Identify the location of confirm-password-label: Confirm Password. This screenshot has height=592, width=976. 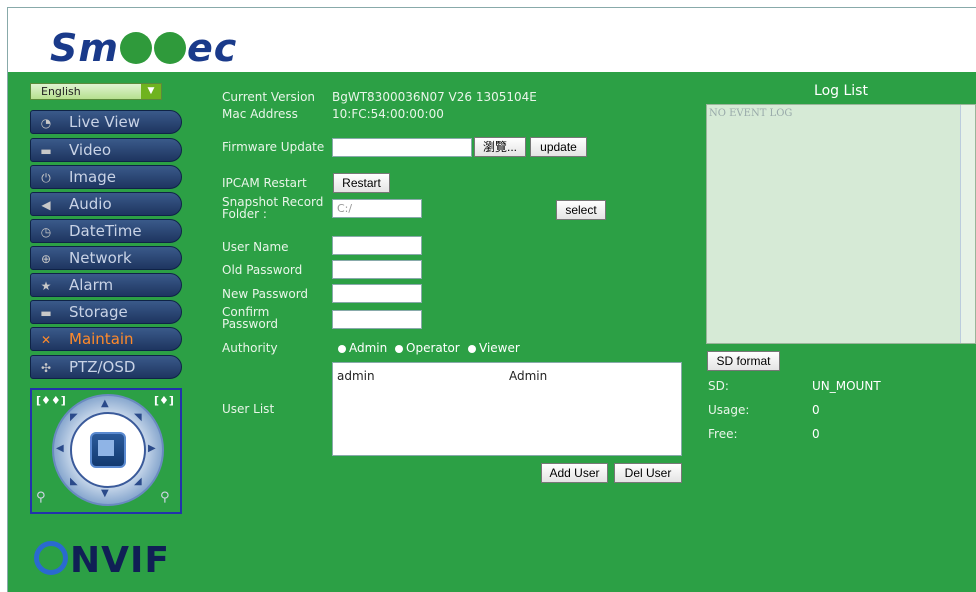
(250, 318).